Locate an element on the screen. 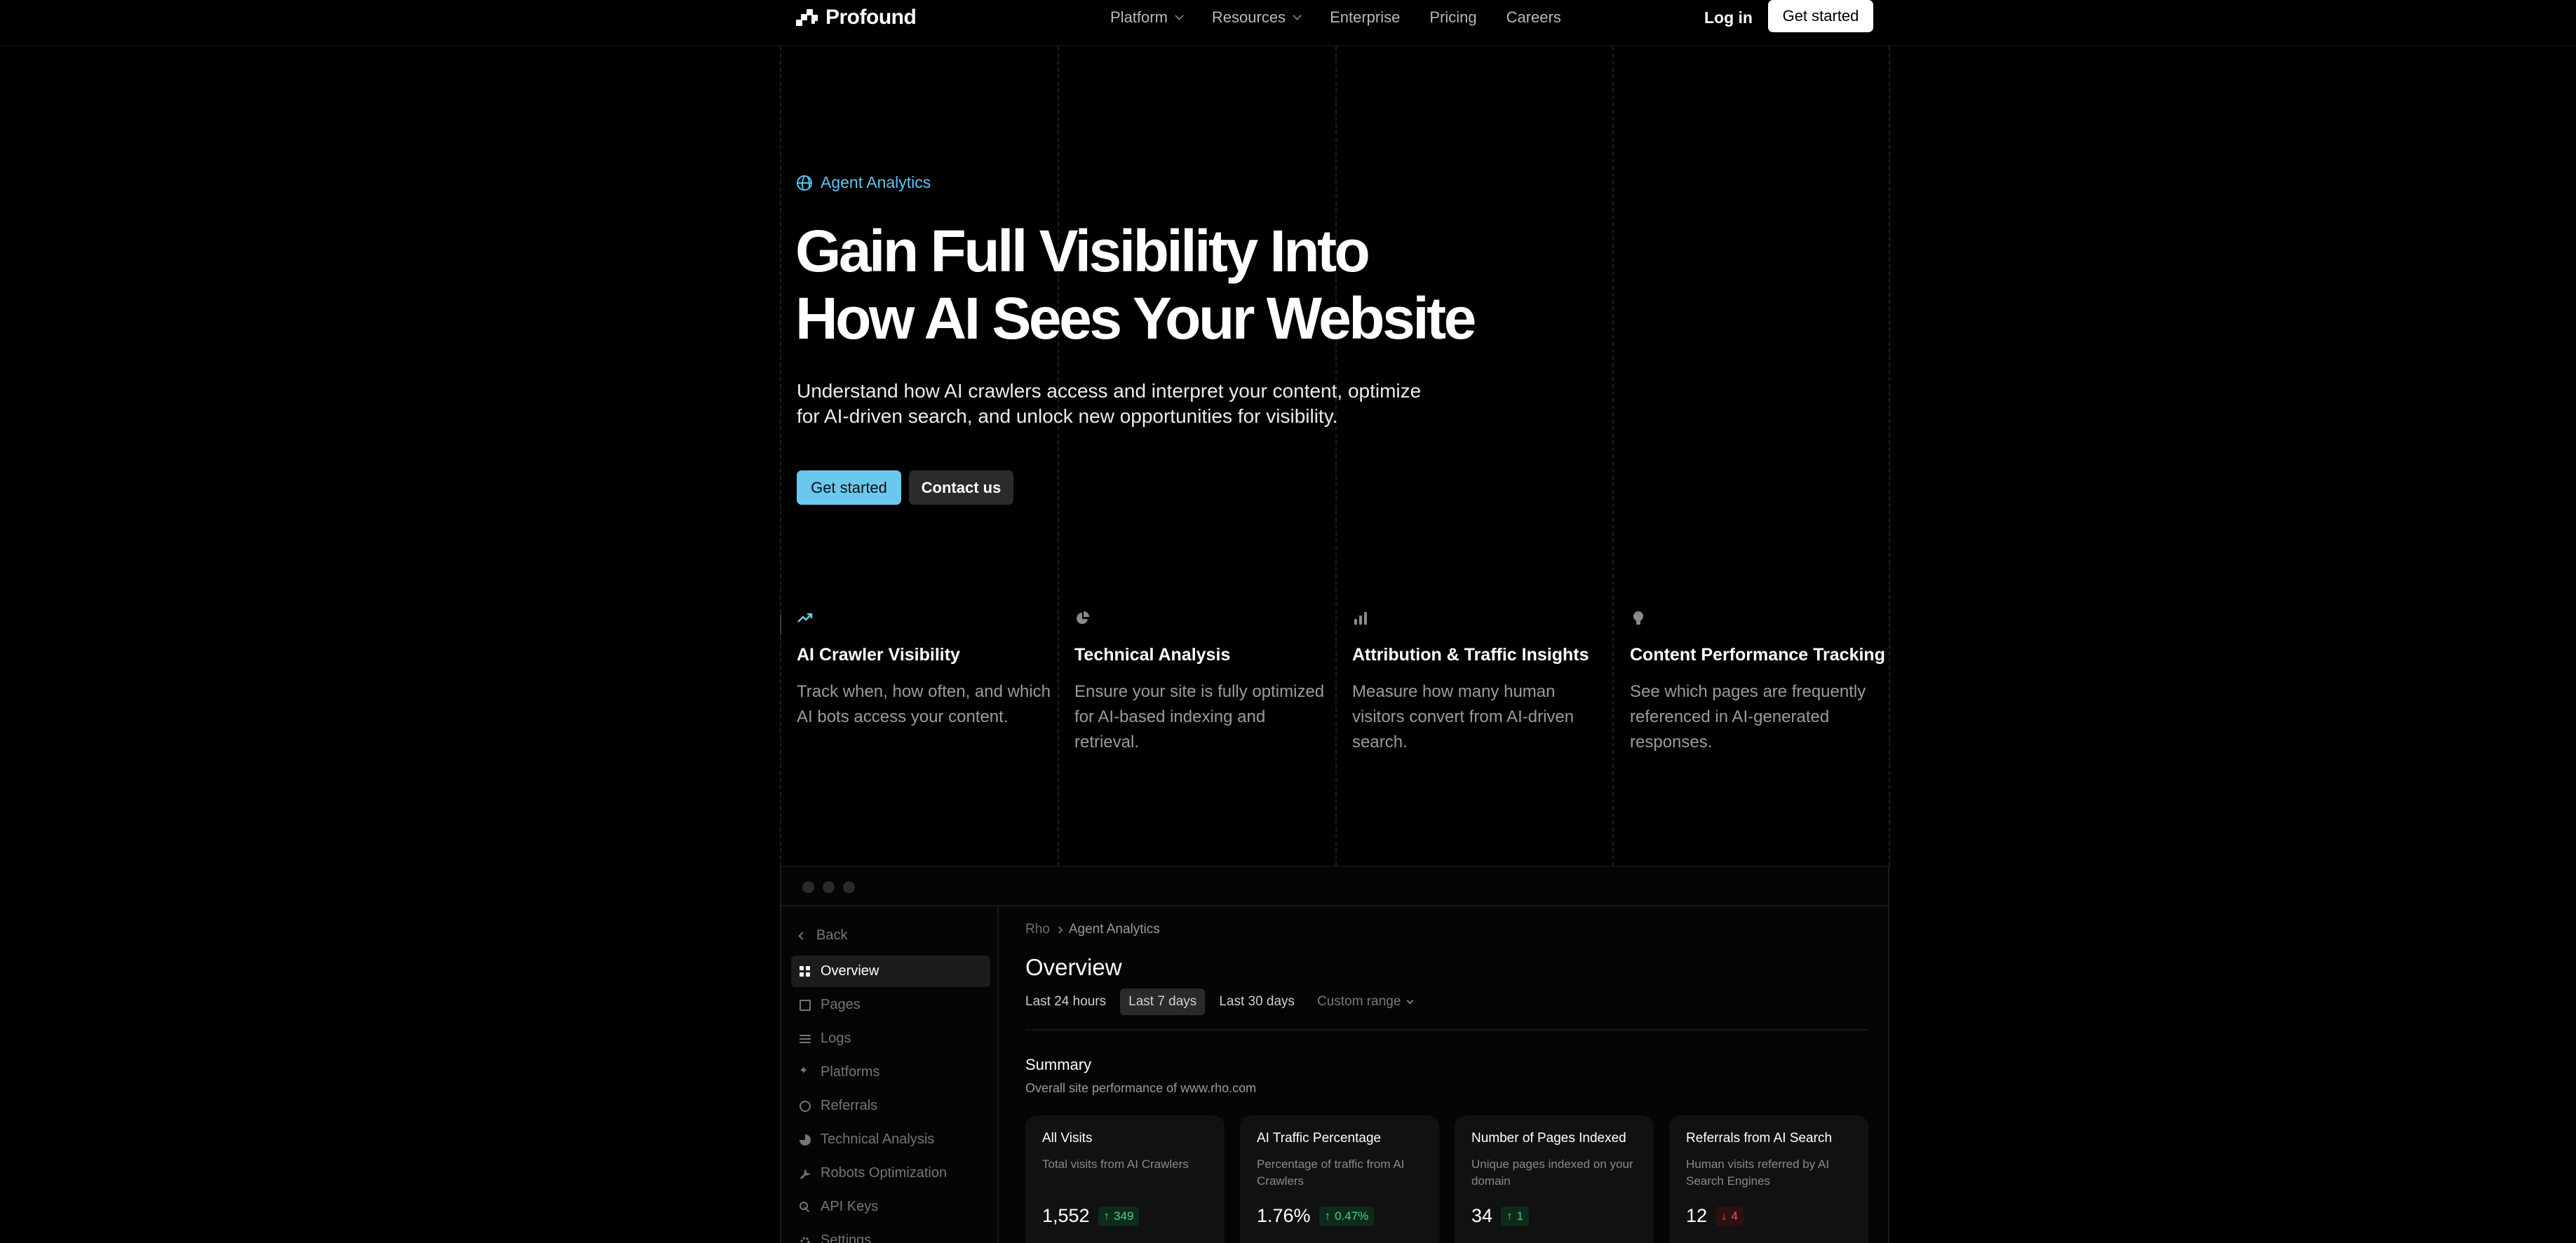 The height and width of the screenshot is (1243, 2576). sidebar-item-label: Overview is located at coordinates (850, 971).